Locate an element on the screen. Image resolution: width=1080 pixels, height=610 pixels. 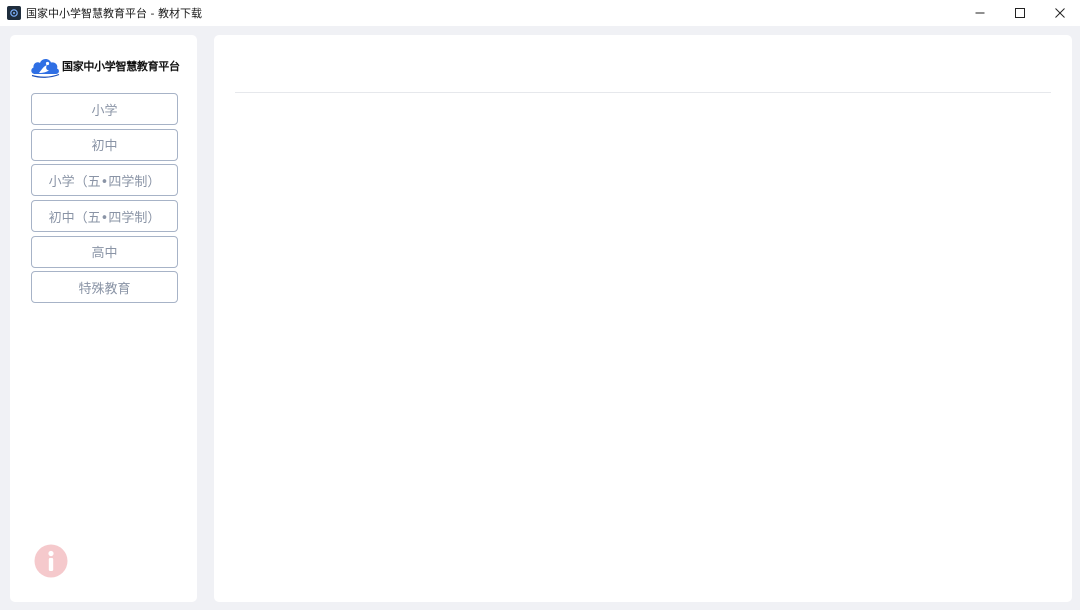
minimize-button is located at coordinates (980, 13).